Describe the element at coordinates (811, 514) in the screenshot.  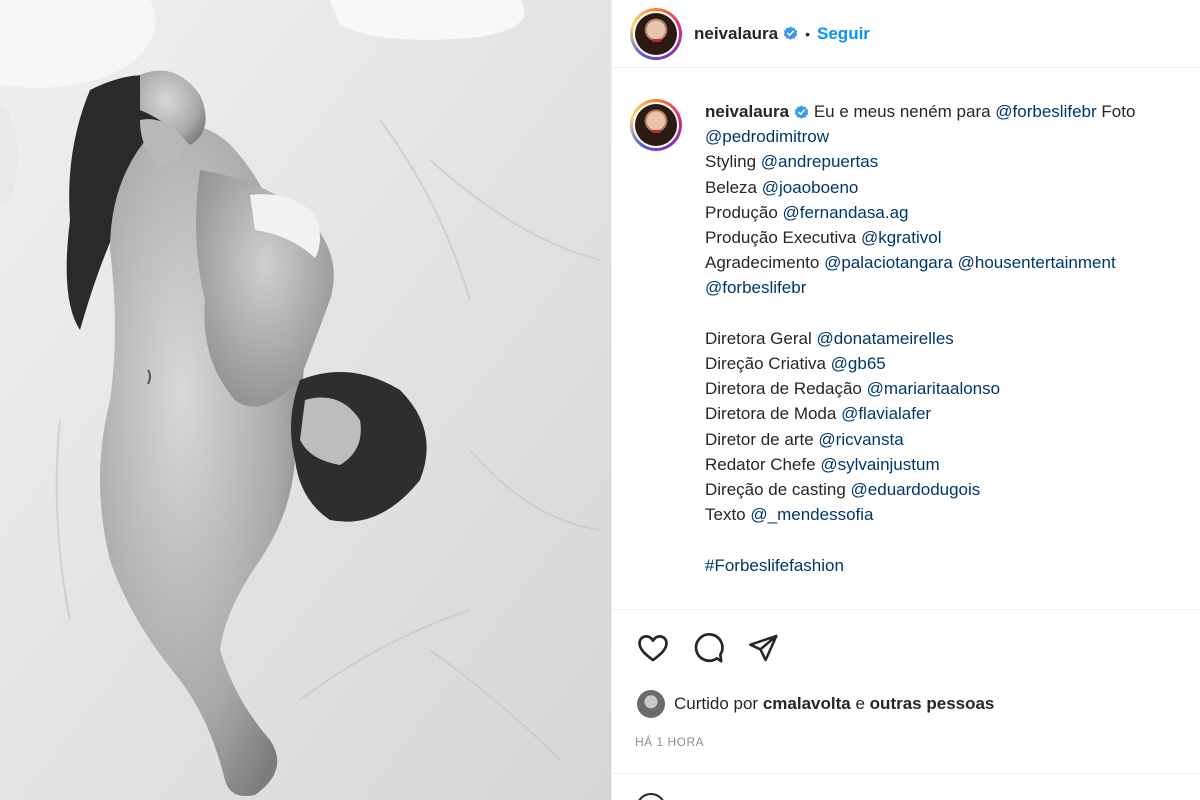
I see `mention-link: @_mendessofia` at that location.